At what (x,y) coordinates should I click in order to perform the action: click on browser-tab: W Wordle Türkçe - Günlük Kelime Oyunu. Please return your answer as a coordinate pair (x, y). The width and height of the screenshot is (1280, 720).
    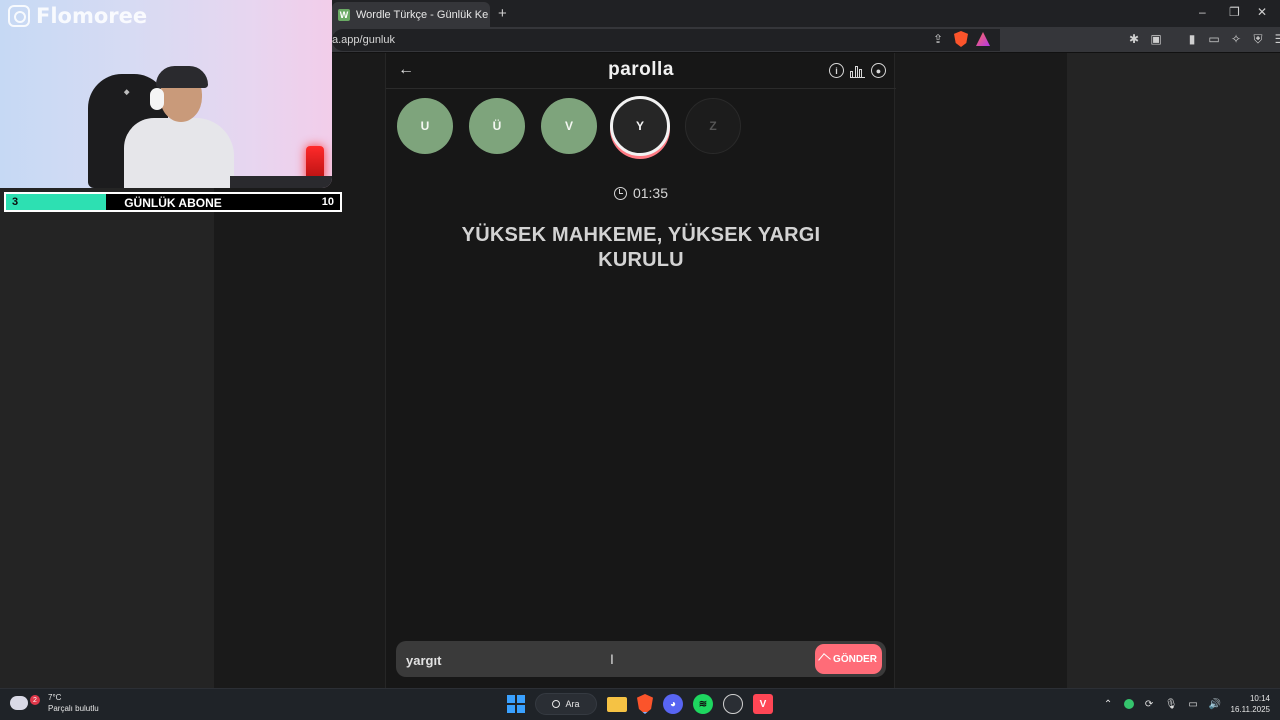
    Looking at the image, I should click on (411, 14).